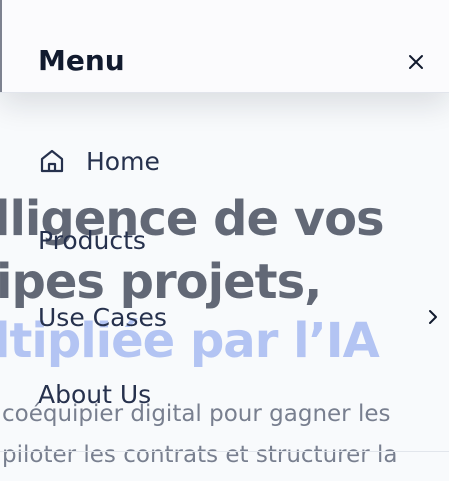  Describe the element at coordinates (243, 161) in the screenshot. I see `menu-item-home: Home` at that location.